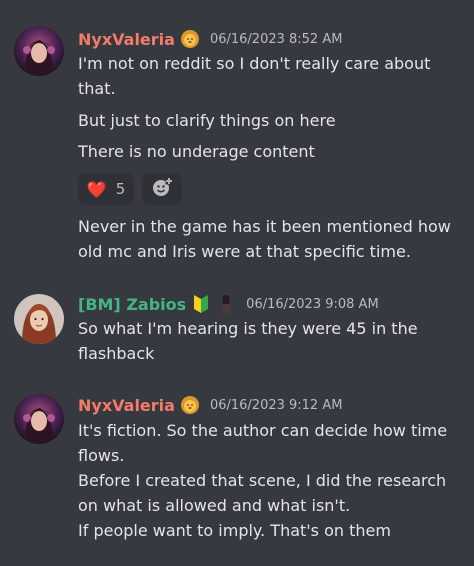 This screenshot has width=474, height=566. I want to click on message-line: There is no underage content, so click(196, 151).